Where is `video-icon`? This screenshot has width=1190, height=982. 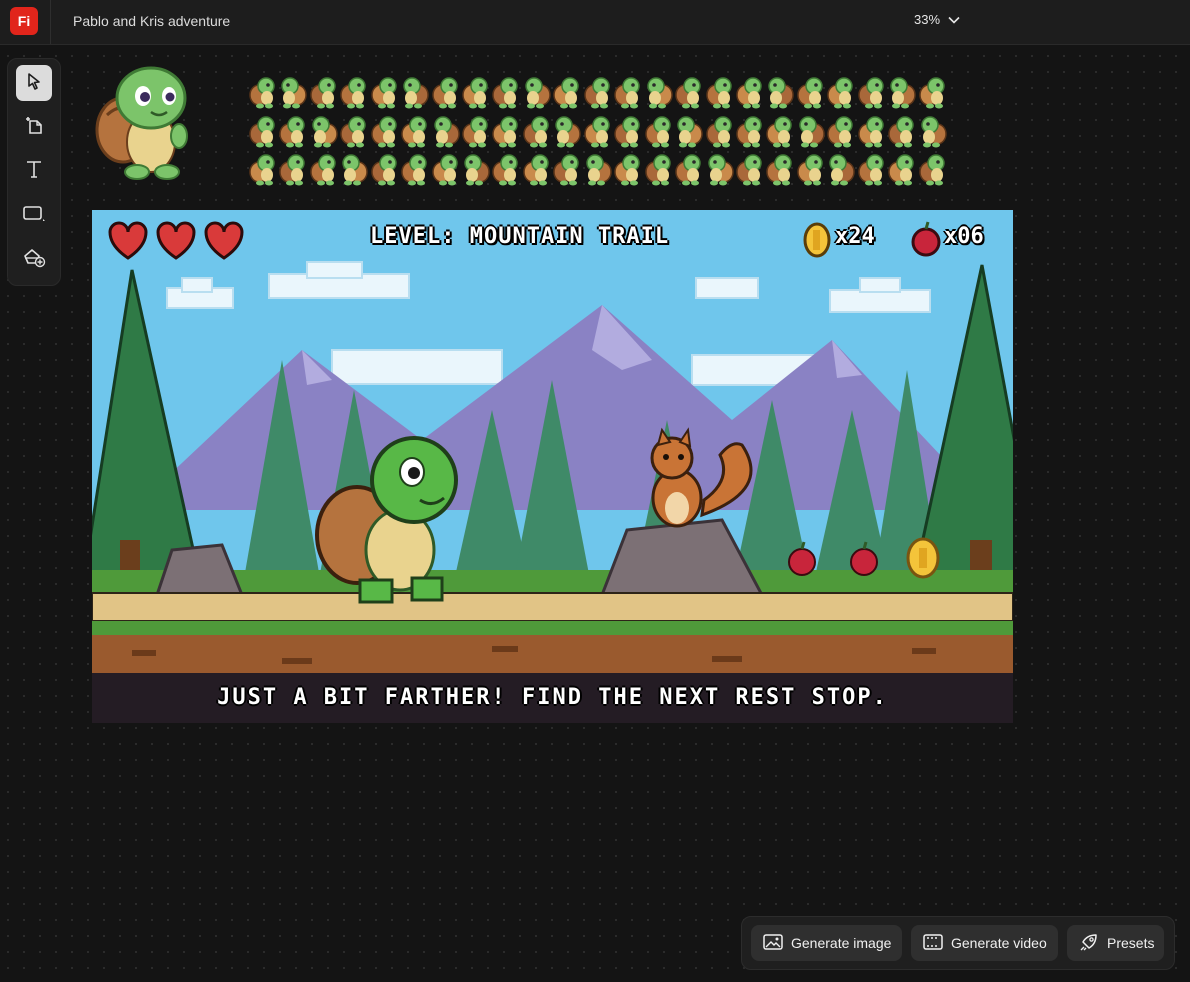 video-icon is located at coordinates (933, 943).